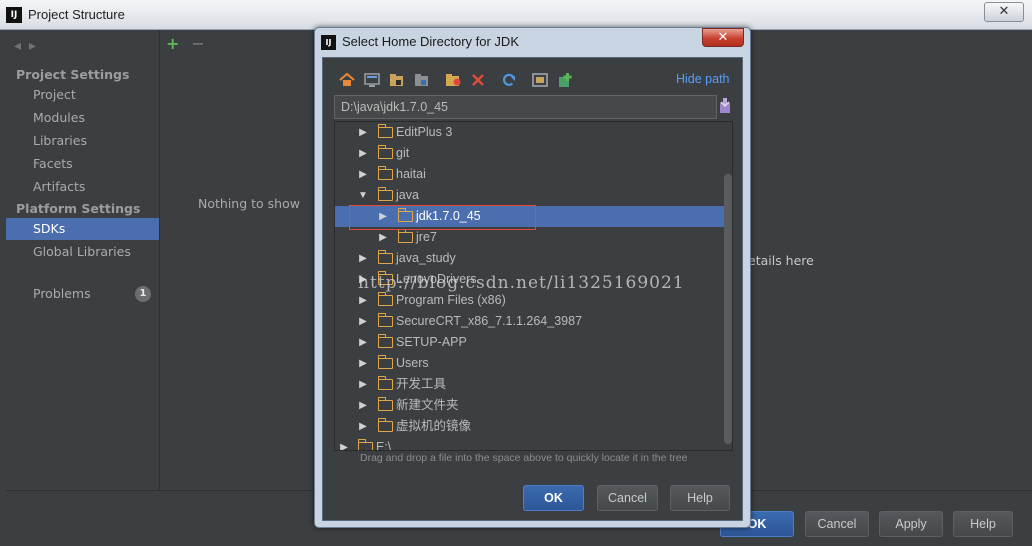 Image resolution: width=1032 pixels, height=546 pixels. I want to click on hide-path-link: Hide path, so click(703, 79).